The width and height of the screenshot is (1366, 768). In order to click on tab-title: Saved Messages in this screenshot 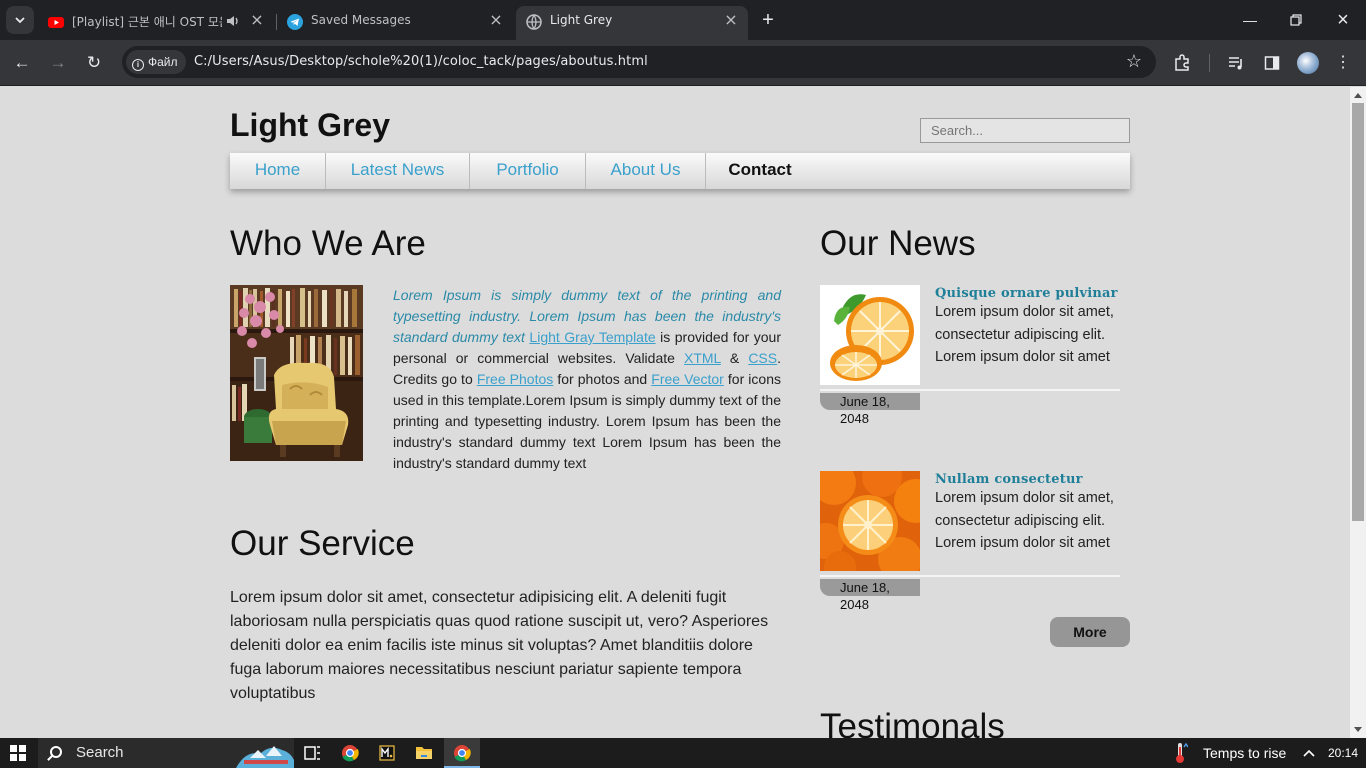, I will do `click(361, 20)`.